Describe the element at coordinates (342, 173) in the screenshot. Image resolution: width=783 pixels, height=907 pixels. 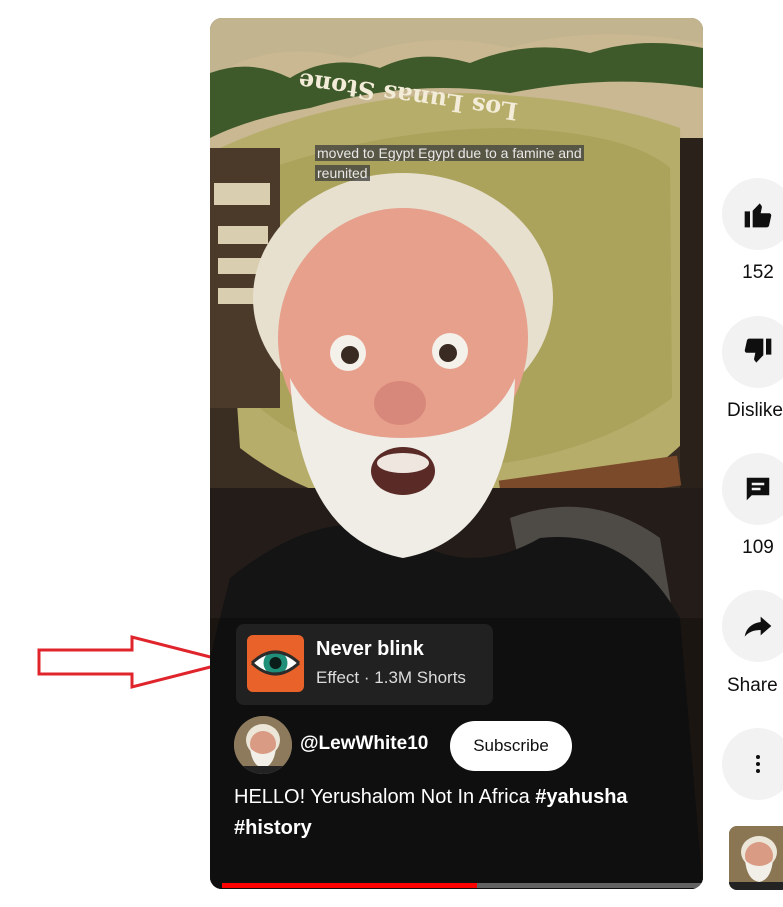
I see `caption-line-2: reunited` at that location.